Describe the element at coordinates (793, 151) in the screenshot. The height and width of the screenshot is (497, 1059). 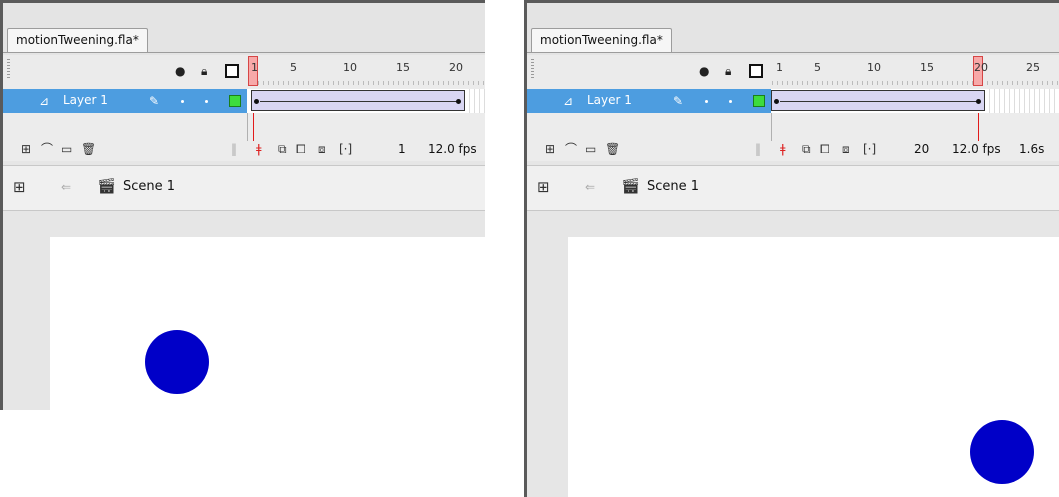
I see `timeline-footer: ⊞ ⌒ ▭ 🗑︎ ‖ ǂ ⧉ ⧠ ⧈ [·] 20 12.0 fps 1.6s` at that location.